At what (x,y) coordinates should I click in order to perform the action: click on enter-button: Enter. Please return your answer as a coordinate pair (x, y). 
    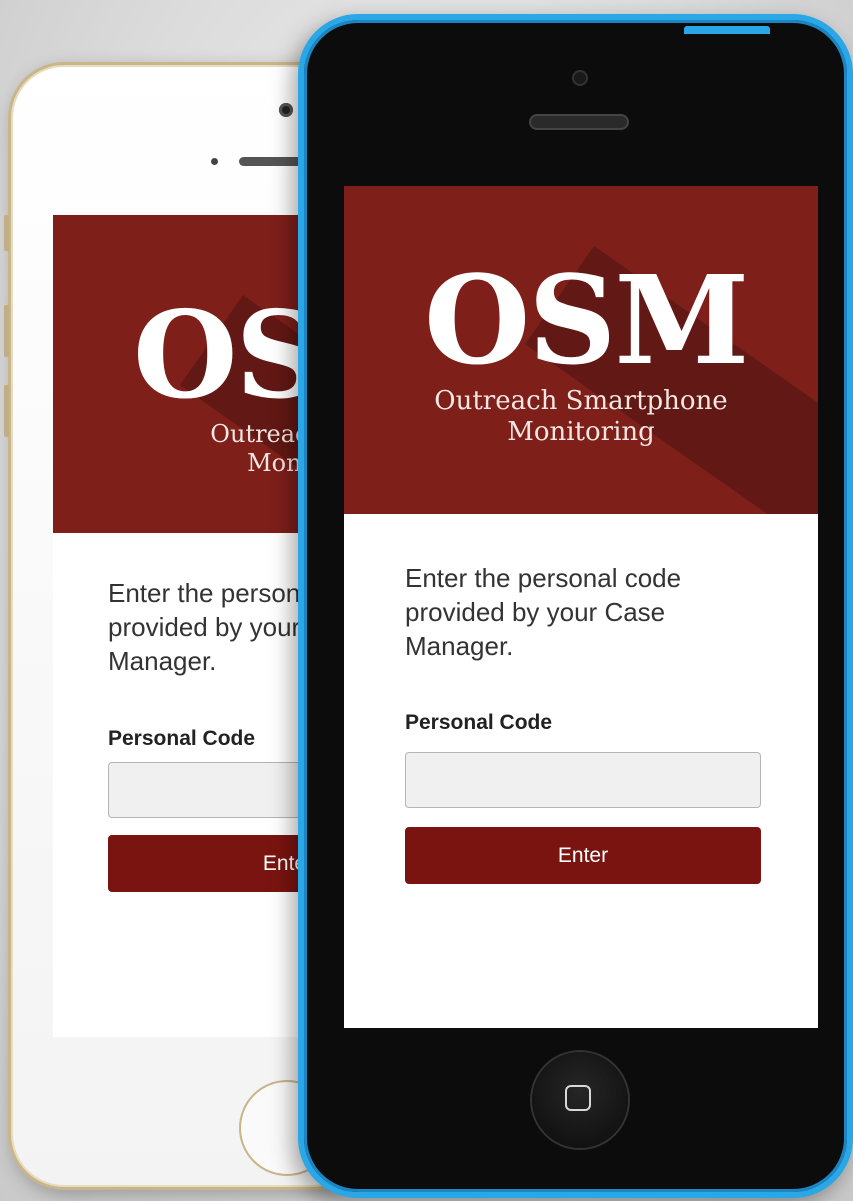
    Looking at the image, I should click on (583, 855).